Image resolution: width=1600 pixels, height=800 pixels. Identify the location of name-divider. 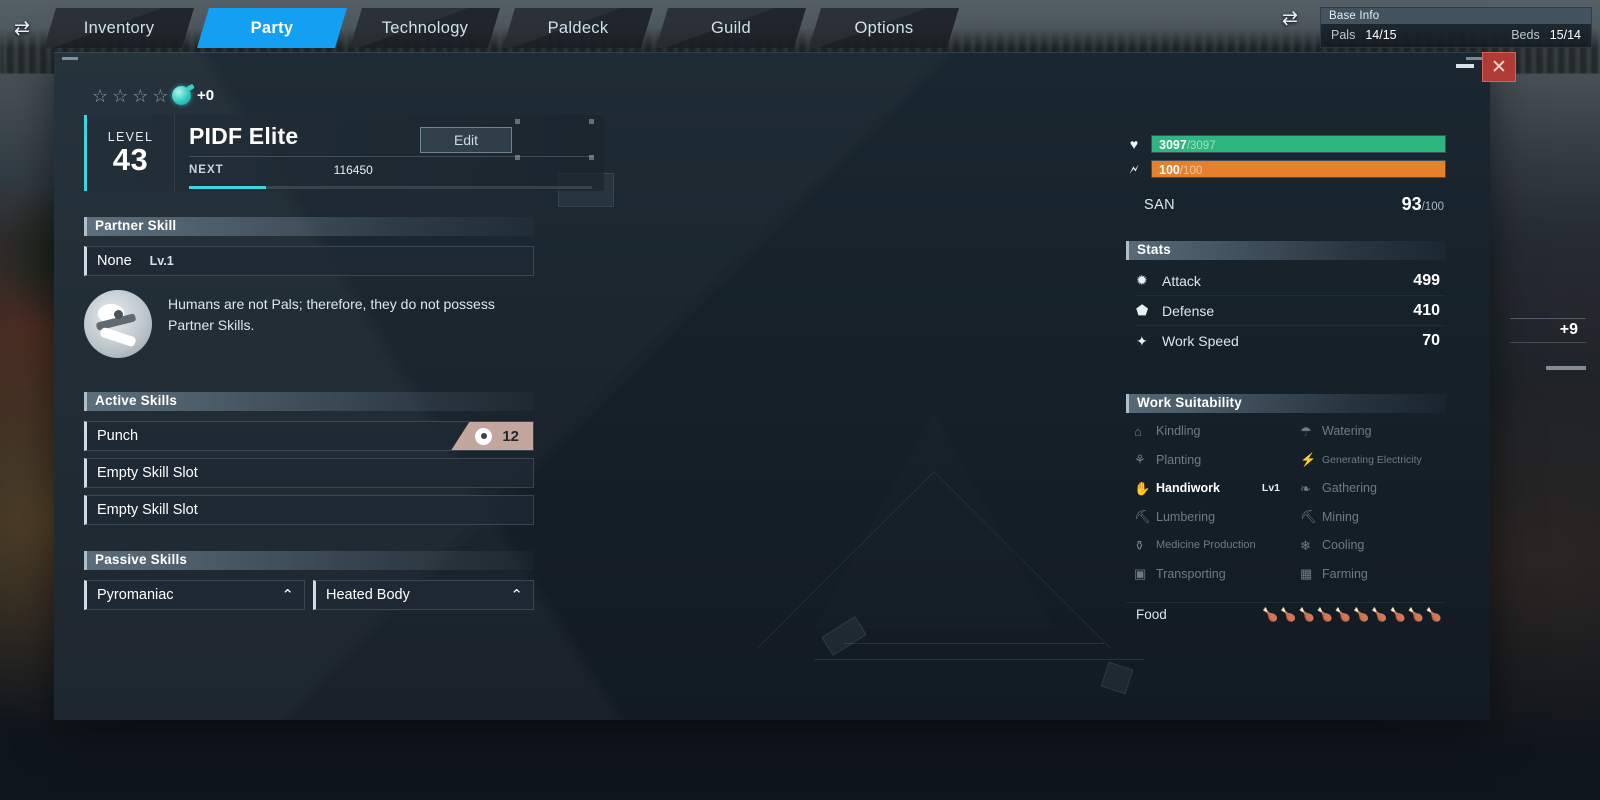
(391, 156).